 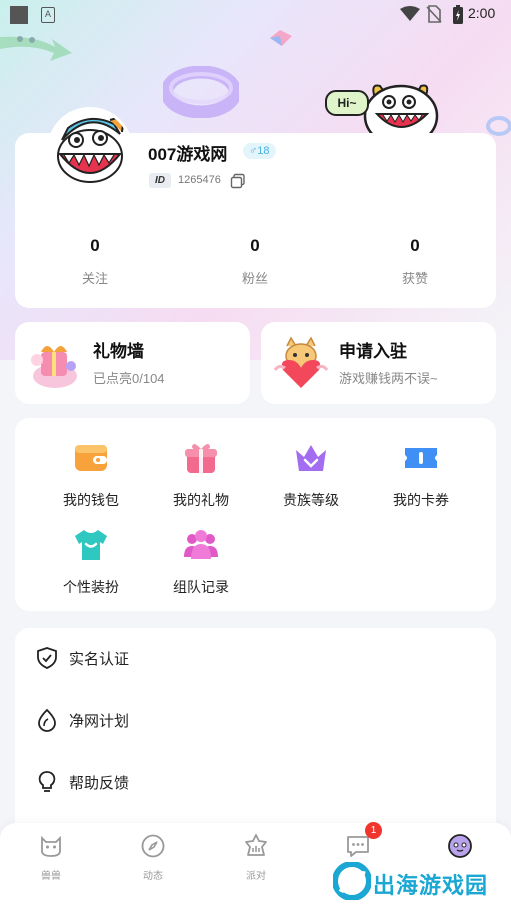 I want to click on gift-wall-image-icon, so click(x=54, y=367).